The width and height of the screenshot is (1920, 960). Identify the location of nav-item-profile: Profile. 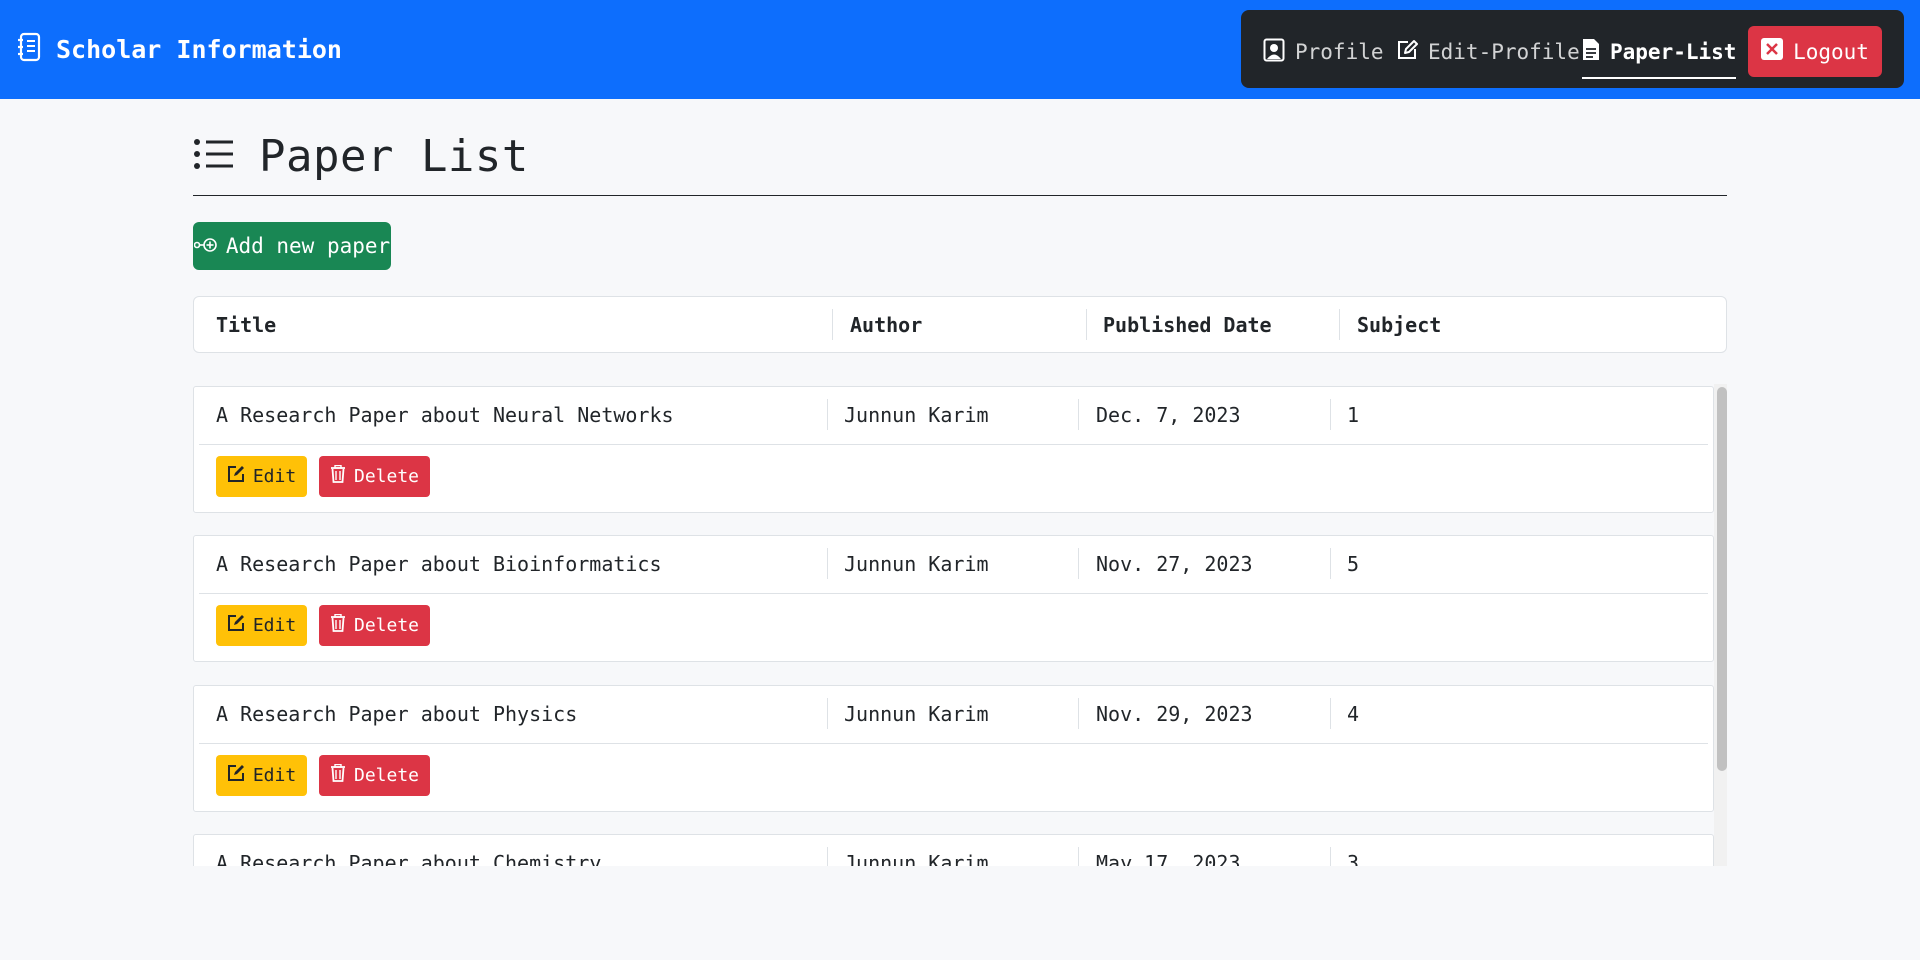
(1323, 52).